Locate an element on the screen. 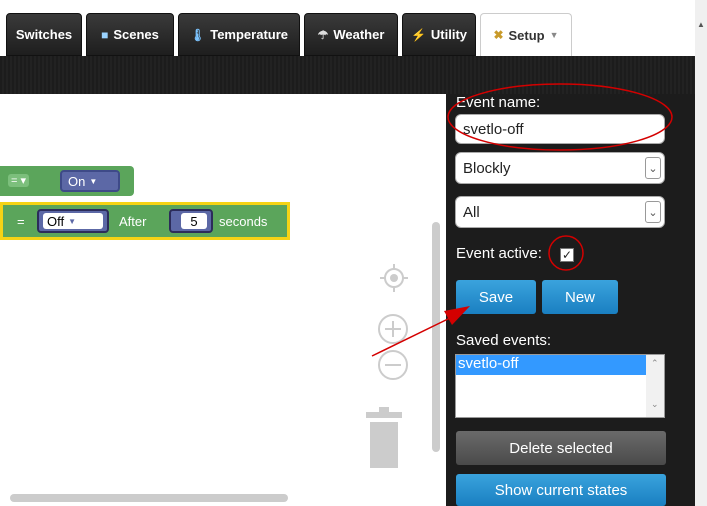 The height and width of the screenshot is (506, 707). after-label: After is located at coordinates (133, 221).